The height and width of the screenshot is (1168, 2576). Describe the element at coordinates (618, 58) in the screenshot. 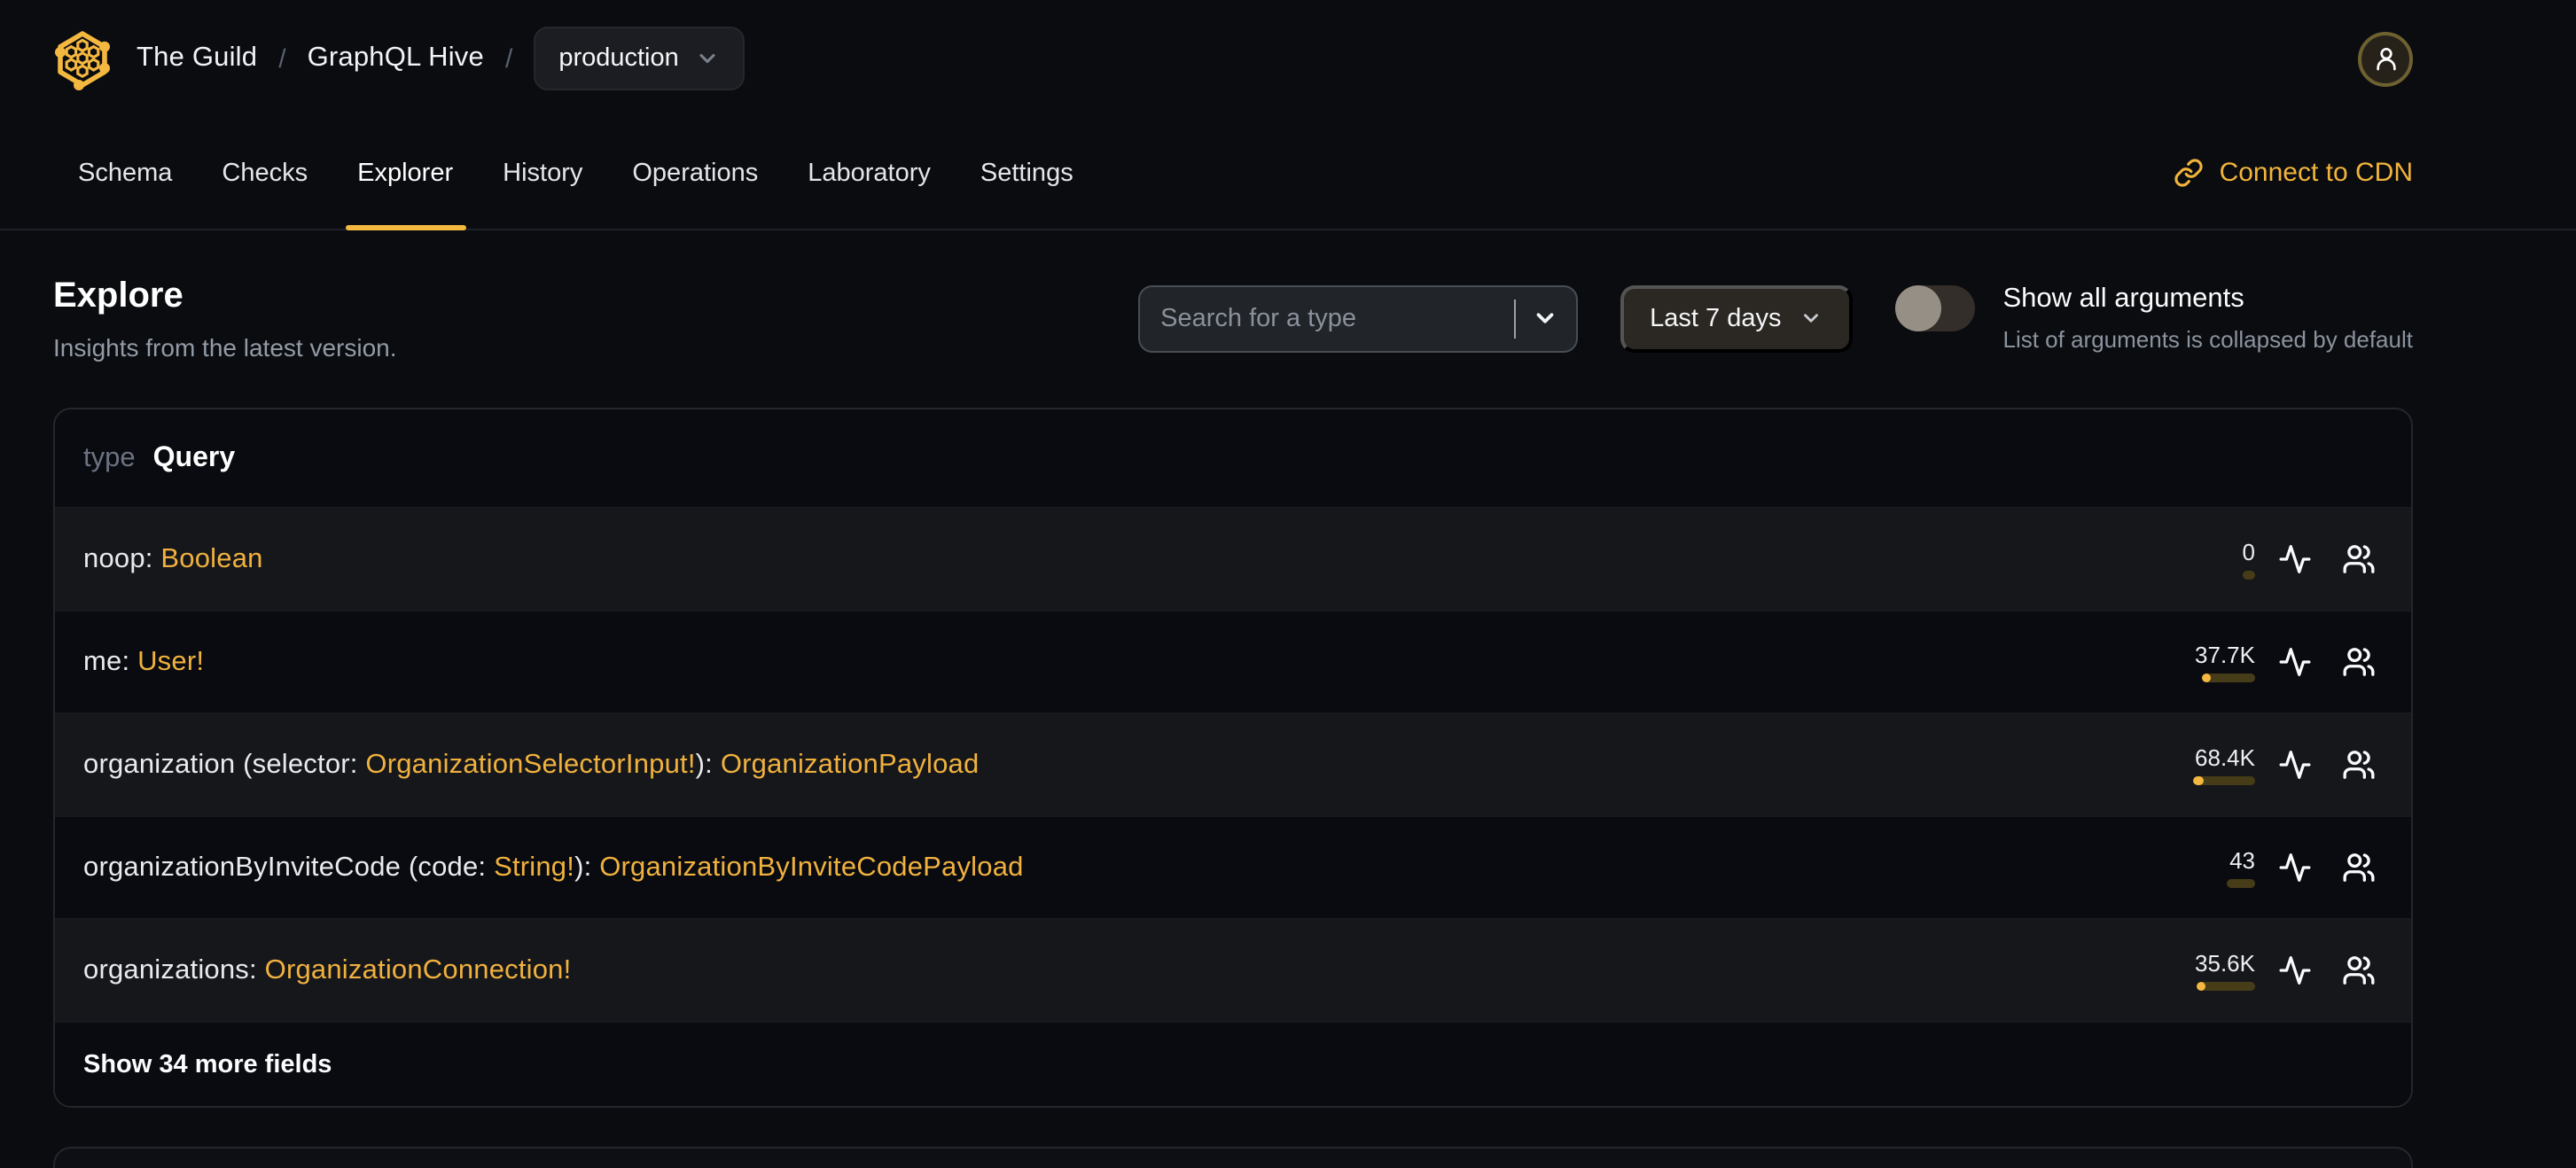

I see `target-selector-value: production` at that location.